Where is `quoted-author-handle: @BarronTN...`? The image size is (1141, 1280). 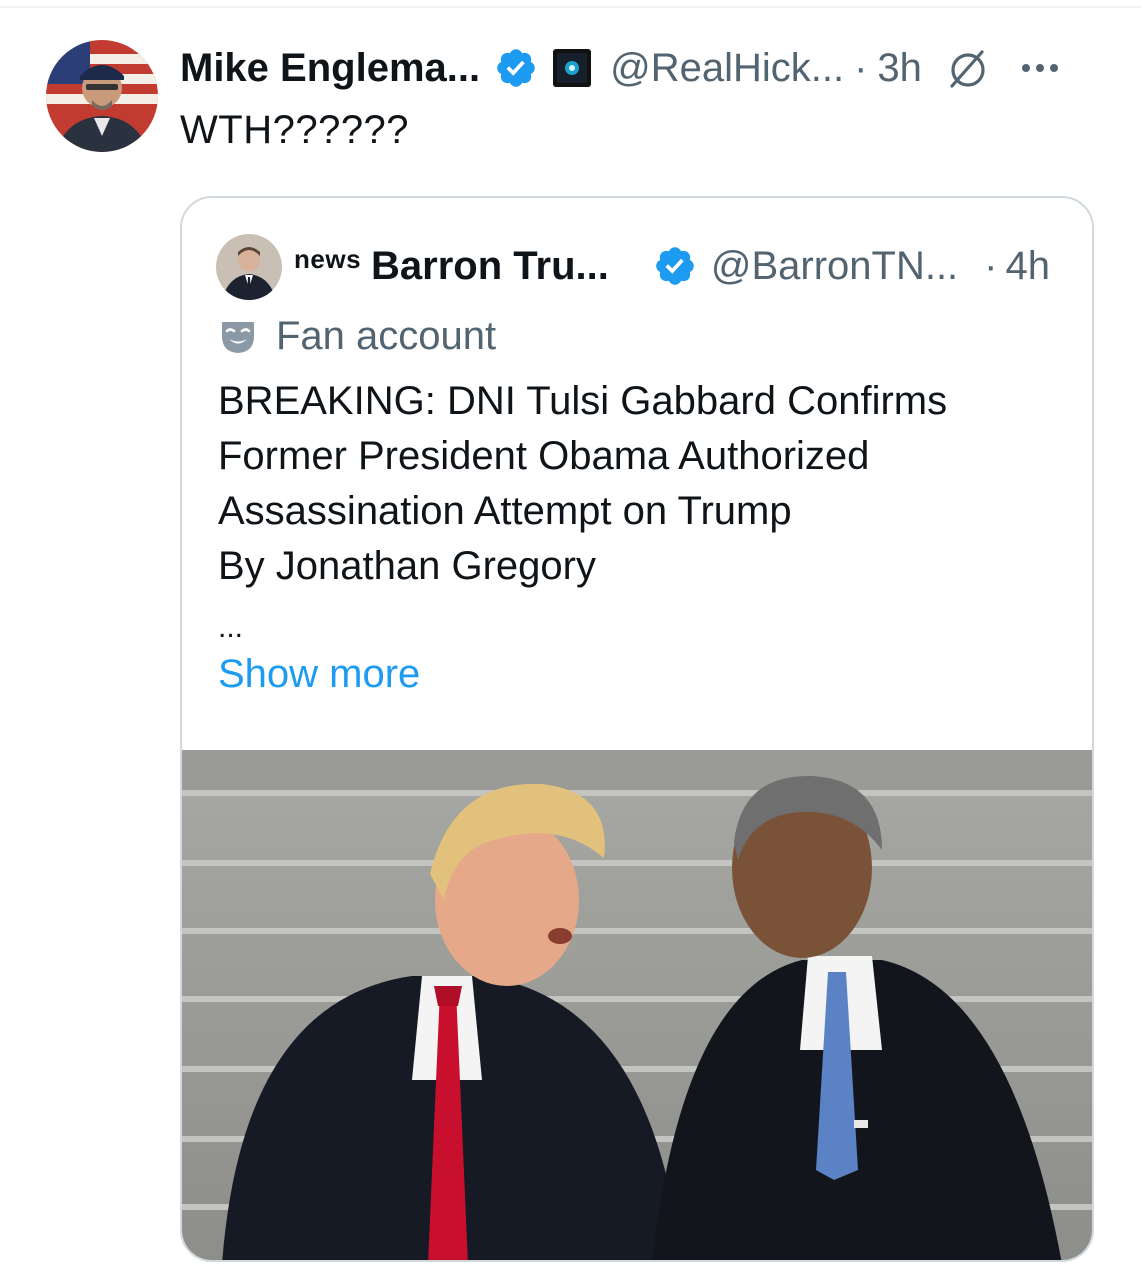
quoted-author-handle: @BarronTN... is located at coordinates (834, 266).